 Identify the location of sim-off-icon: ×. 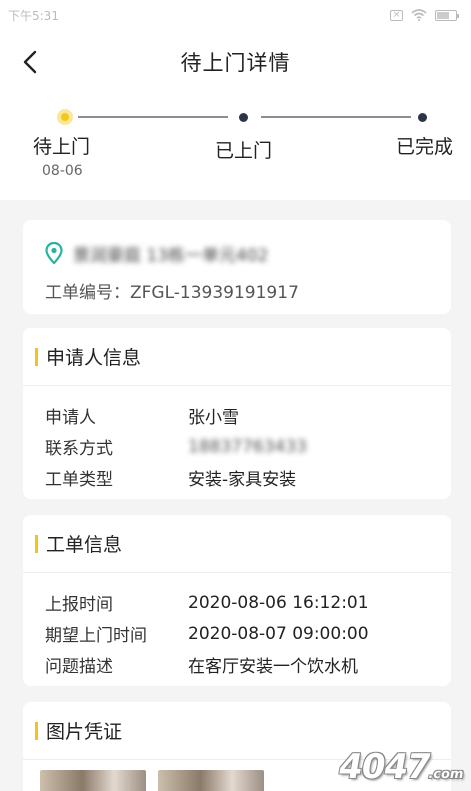
(396, 15).